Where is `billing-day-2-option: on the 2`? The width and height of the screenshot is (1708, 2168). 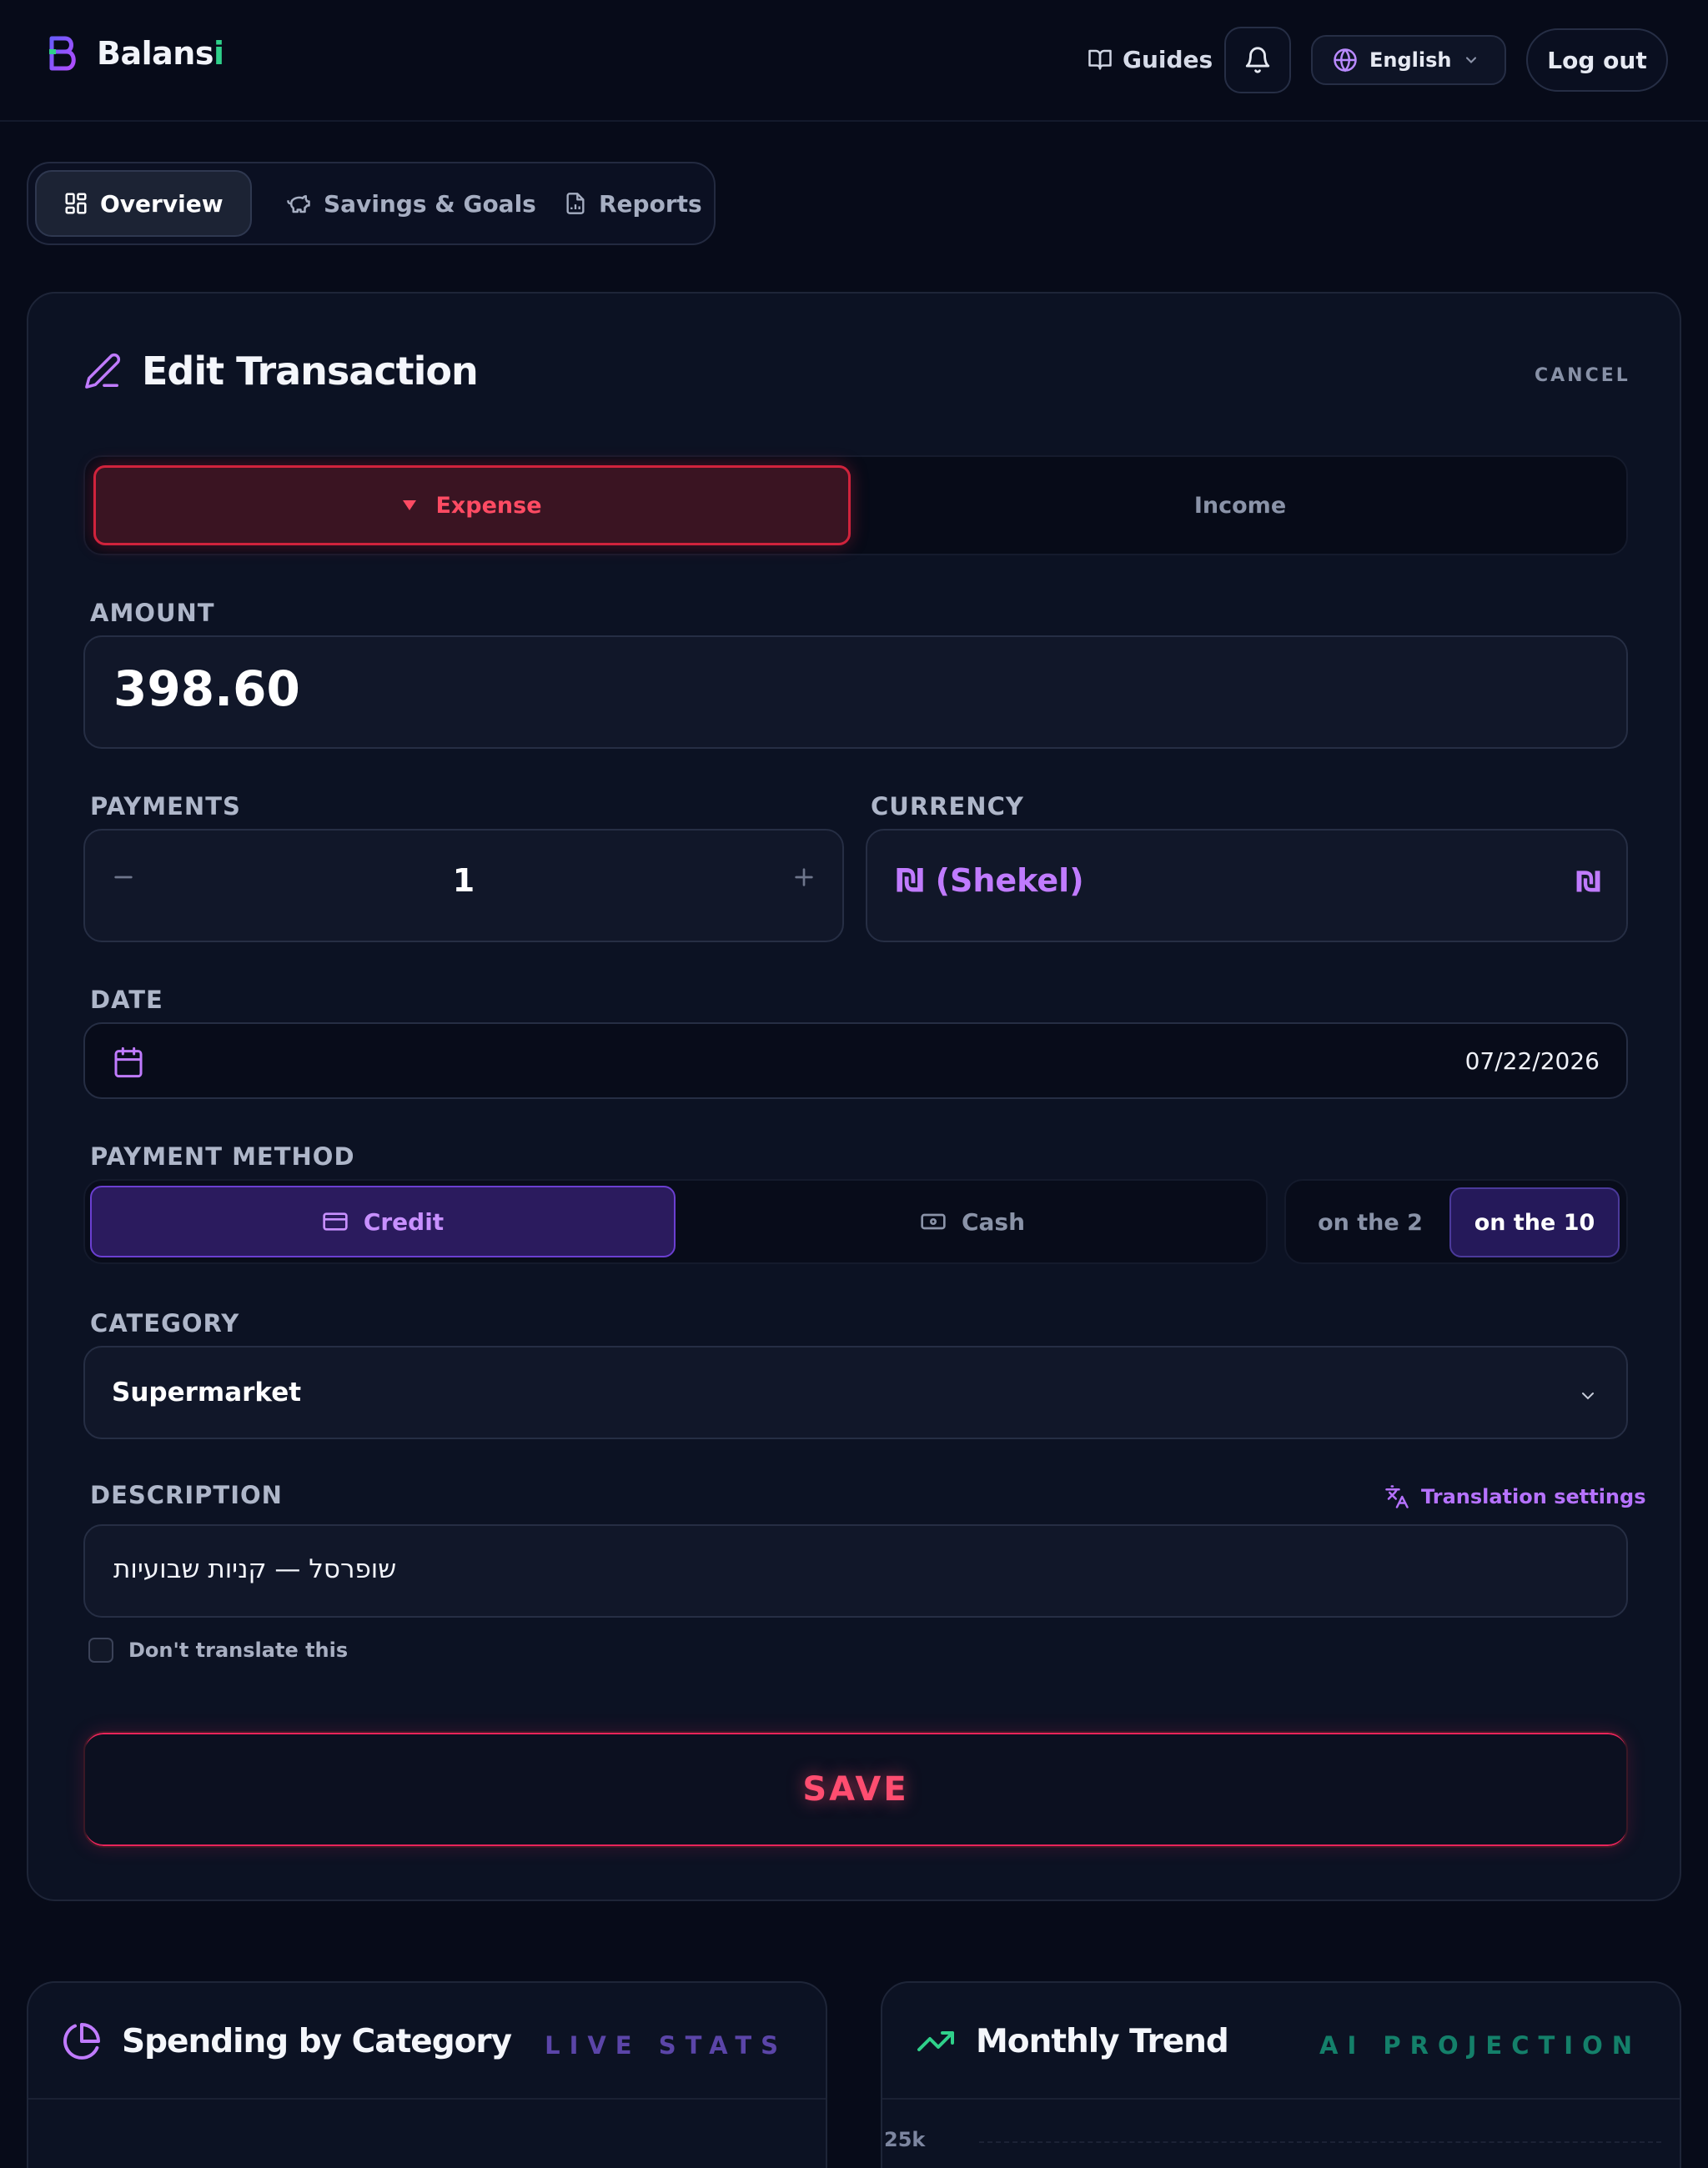 billing-day-2-option: on the 2 is located at coordinates (1370, 1222).